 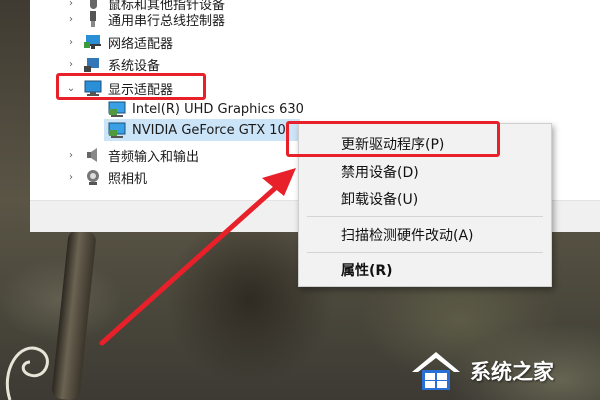 What do you see at coordinates (425, 270) in the screenshot?
I see `menu-item-properties: 属性(R)` at bounding box center [425, 270].